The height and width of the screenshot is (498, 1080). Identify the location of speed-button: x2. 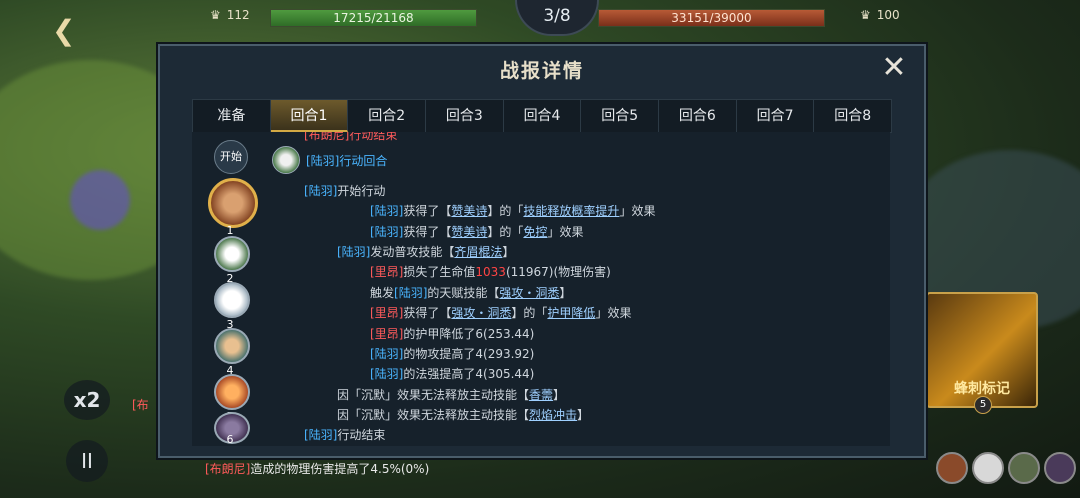
(87, 400).